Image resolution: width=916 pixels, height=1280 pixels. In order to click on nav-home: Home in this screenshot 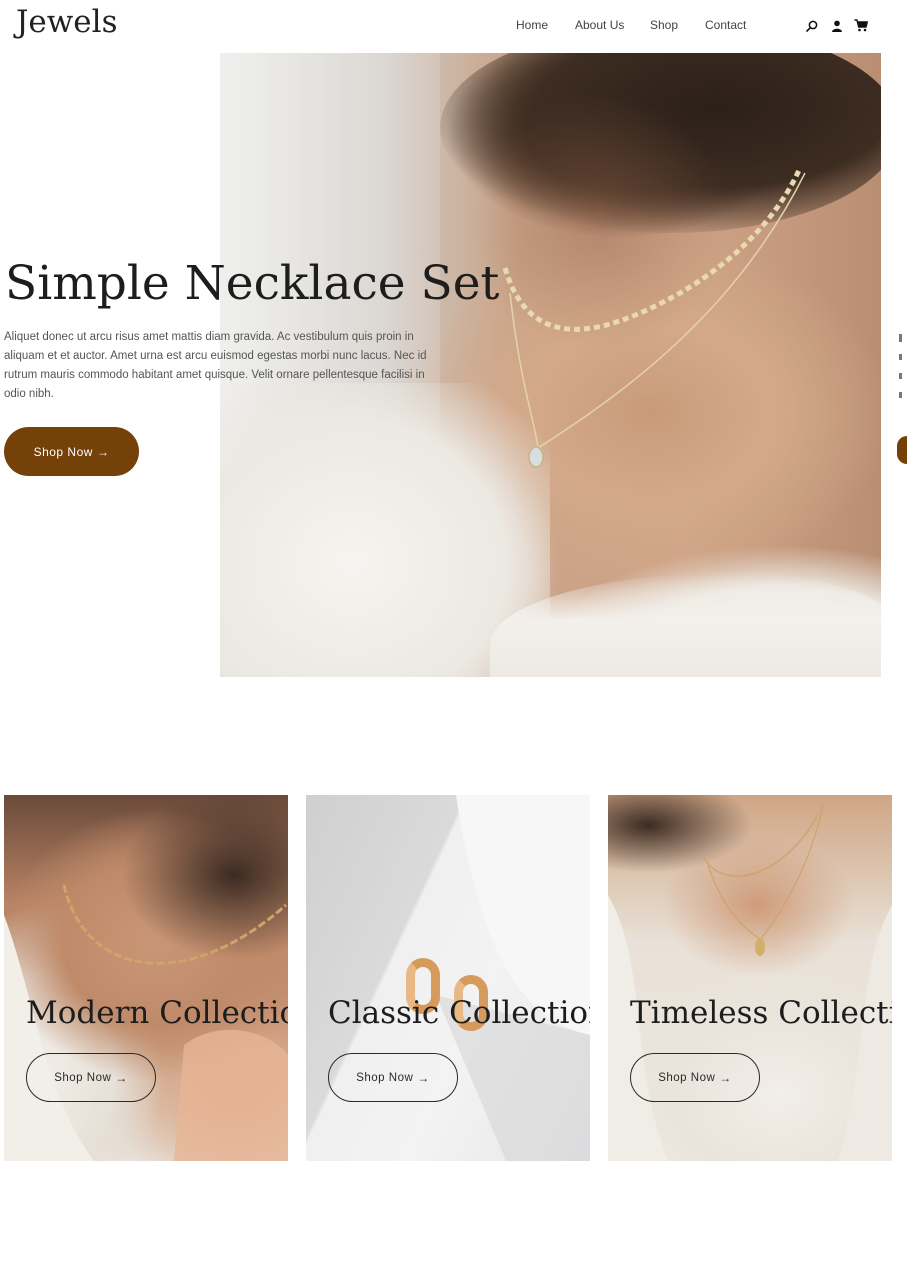, I will do `click(532, 25)`.